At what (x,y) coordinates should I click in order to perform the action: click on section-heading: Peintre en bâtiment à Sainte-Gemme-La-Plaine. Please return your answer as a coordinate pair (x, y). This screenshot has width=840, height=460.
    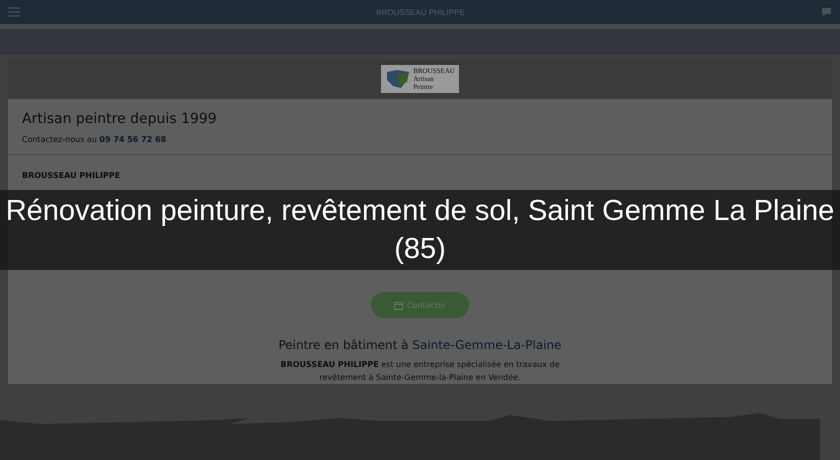
    Looking at the image, I should click on (420, 345).